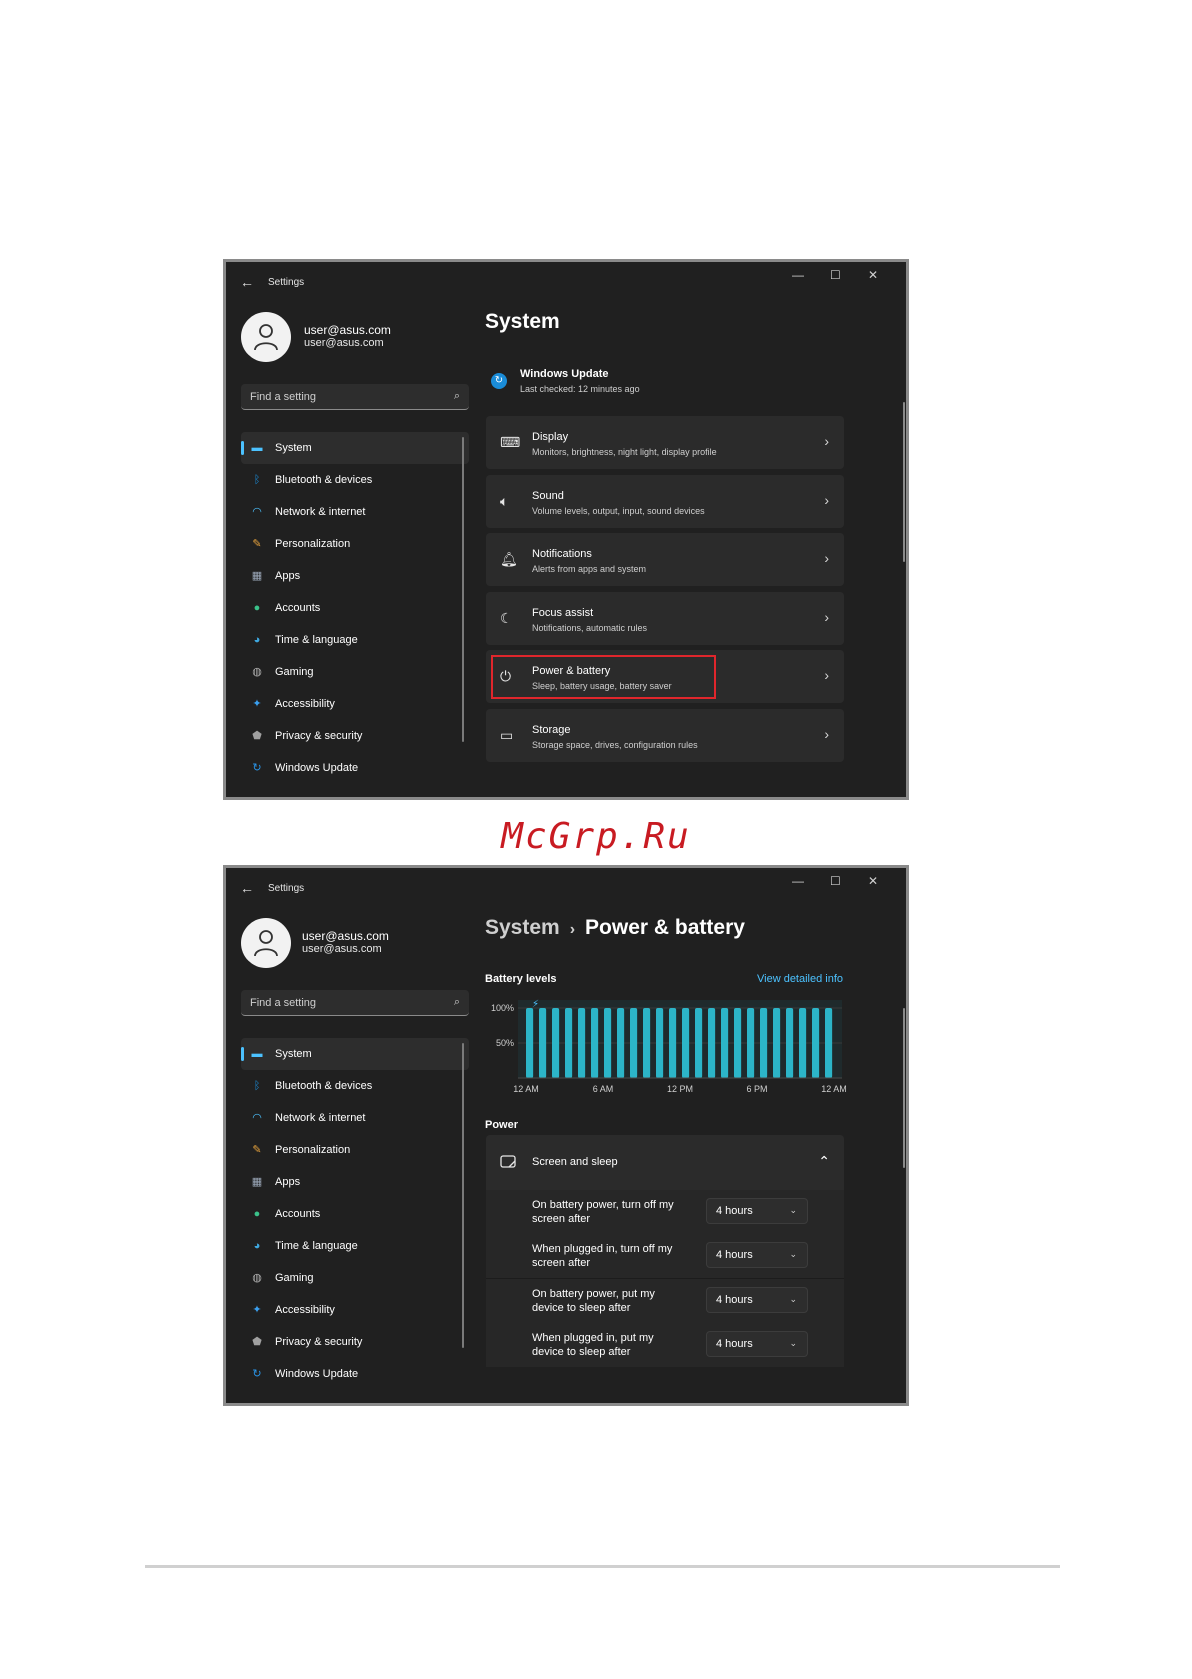 The width and height of the screenshot is (1192, 1679). What do you see at coordinates (665, 1162) in the screenshot?
I see `screen-and-sleep-expander: Screen and sleep ⌃` at bounding box center [665, 1162].